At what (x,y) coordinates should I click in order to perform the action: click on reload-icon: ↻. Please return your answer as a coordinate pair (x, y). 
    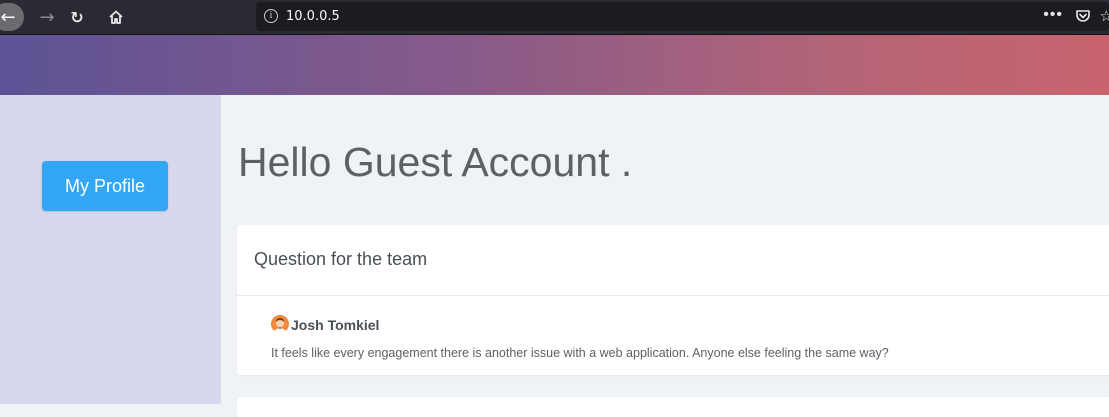
    Looking at the image, I should click on (77, 17).